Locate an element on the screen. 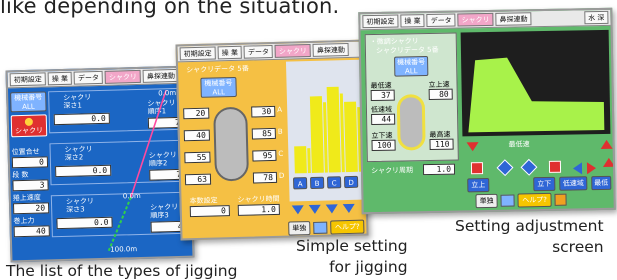  menu-bar: 初期設定 操 業 データ シャクリ 鼻探連動 水 深 is located at coordinates (485, 20).